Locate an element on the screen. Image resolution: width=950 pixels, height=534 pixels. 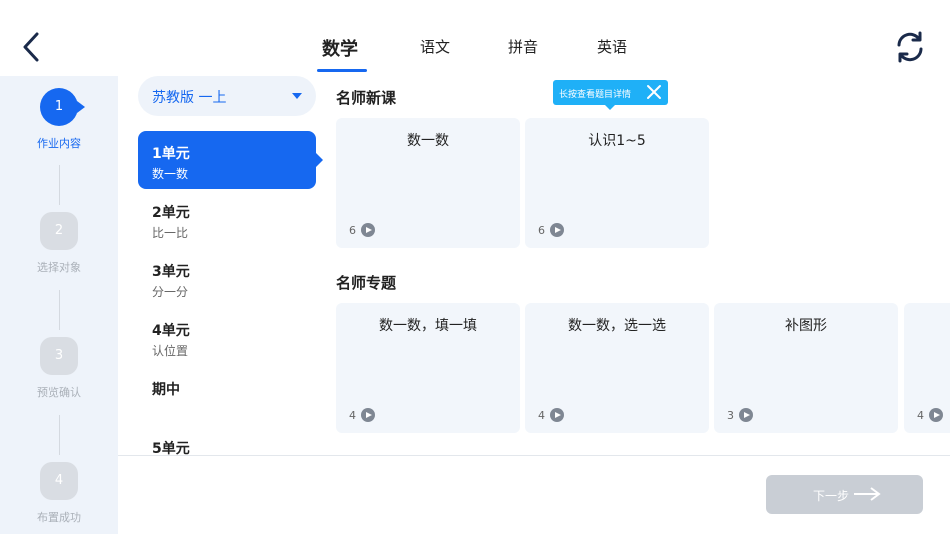
tab-english: 英语 is located at coordinates (612, 46).